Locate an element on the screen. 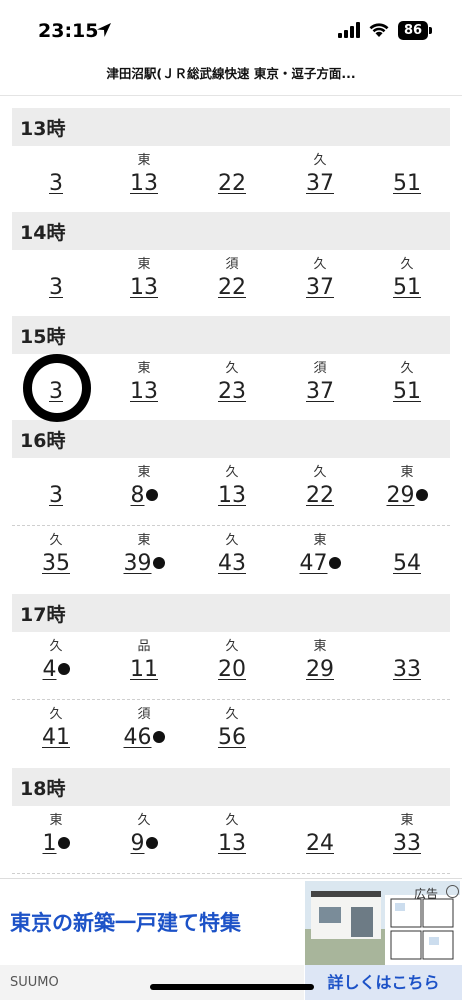 The height and width of the screenshot is (1000, 462). departure-minute: 24 is located at coordinates (320, 843).